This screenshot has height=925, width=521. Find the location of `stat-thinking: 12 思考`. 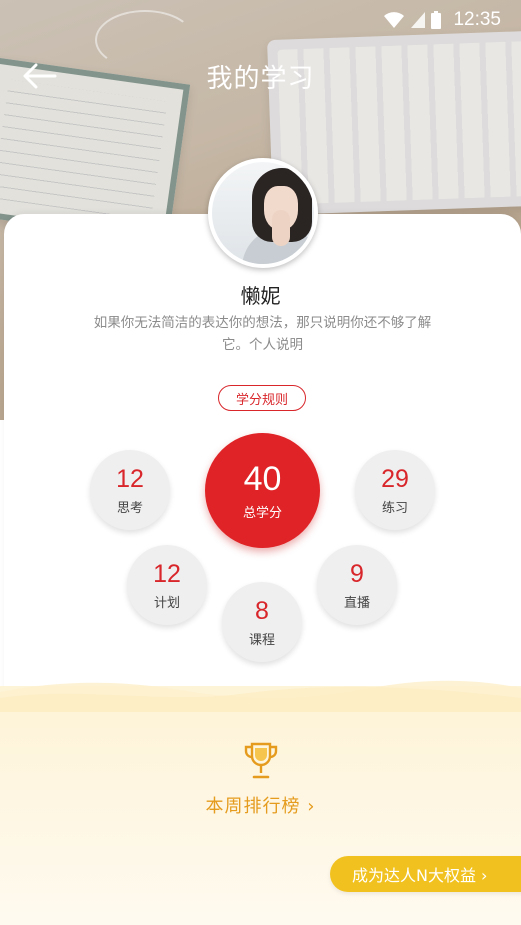

stat-thinking: 12 思考 is located at coordinates (130, 490).